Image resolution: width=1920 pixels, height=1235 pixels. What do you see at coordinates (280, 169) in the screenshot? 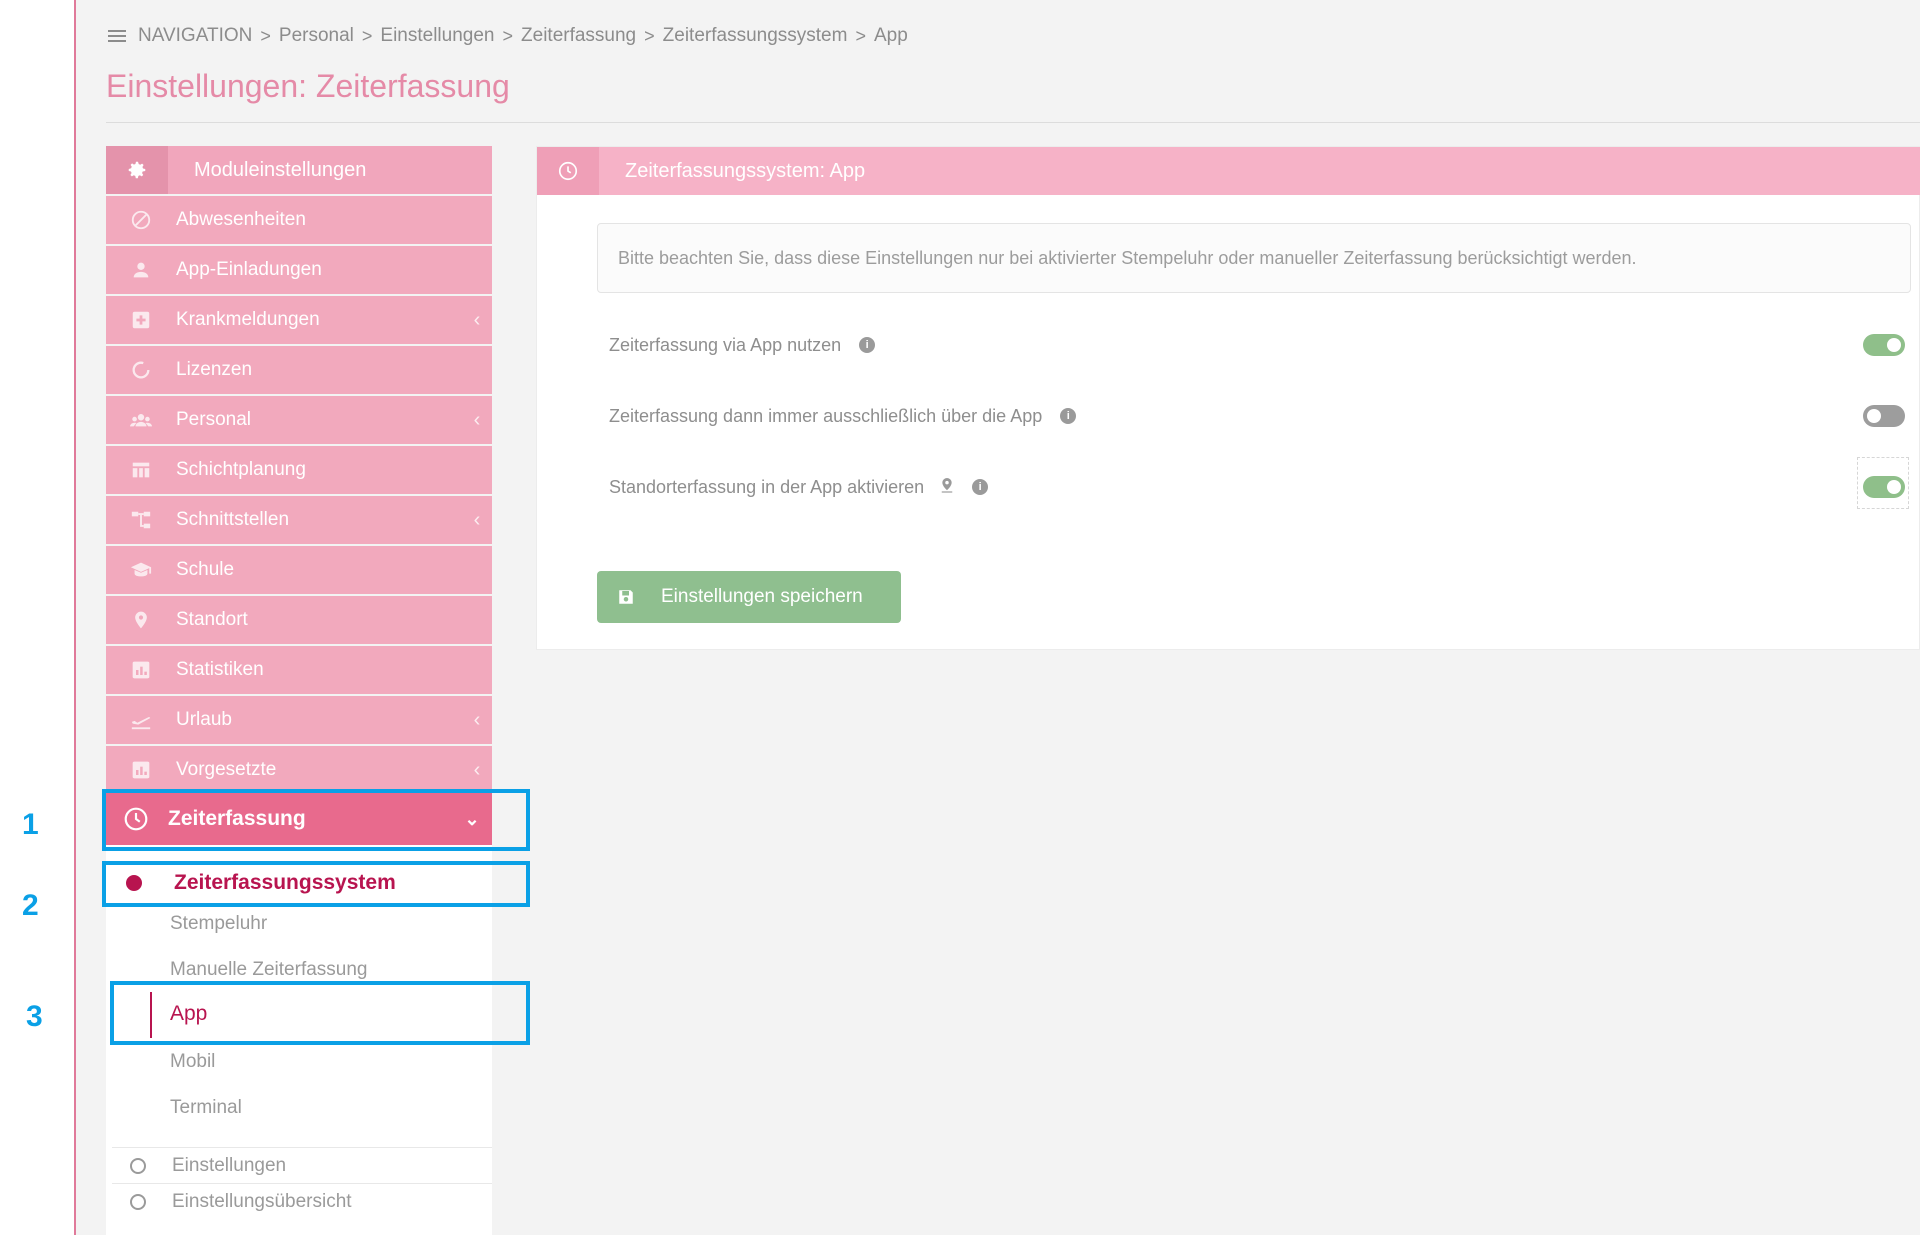
I see `sidebar-header-label: Moduleinstellungen` at bounding box center [280, 169].